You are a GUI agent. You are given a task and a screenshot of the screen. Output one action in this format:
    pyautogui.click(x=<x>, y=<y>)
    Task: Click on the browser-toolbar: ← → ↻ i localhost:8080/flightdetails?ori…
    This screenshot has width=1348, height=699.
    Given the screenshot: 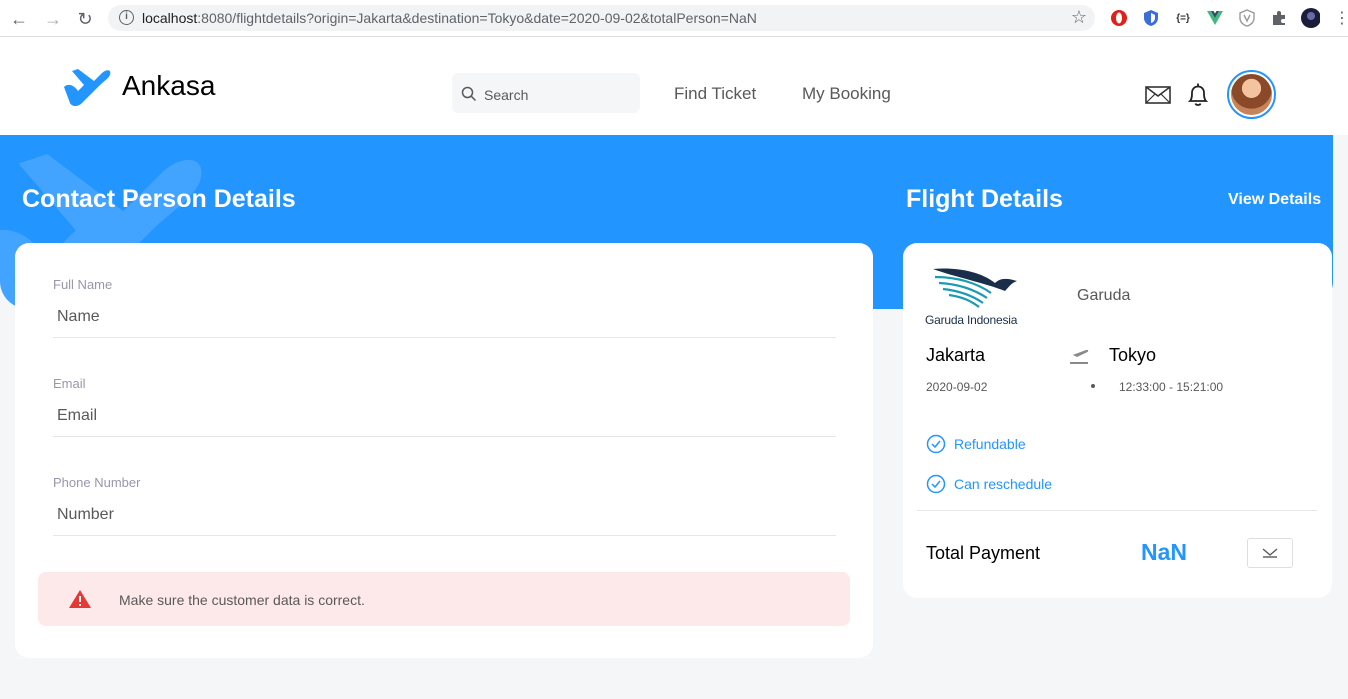 What is the action you would take?
    pyautogui.click(x=674, y=18)
    